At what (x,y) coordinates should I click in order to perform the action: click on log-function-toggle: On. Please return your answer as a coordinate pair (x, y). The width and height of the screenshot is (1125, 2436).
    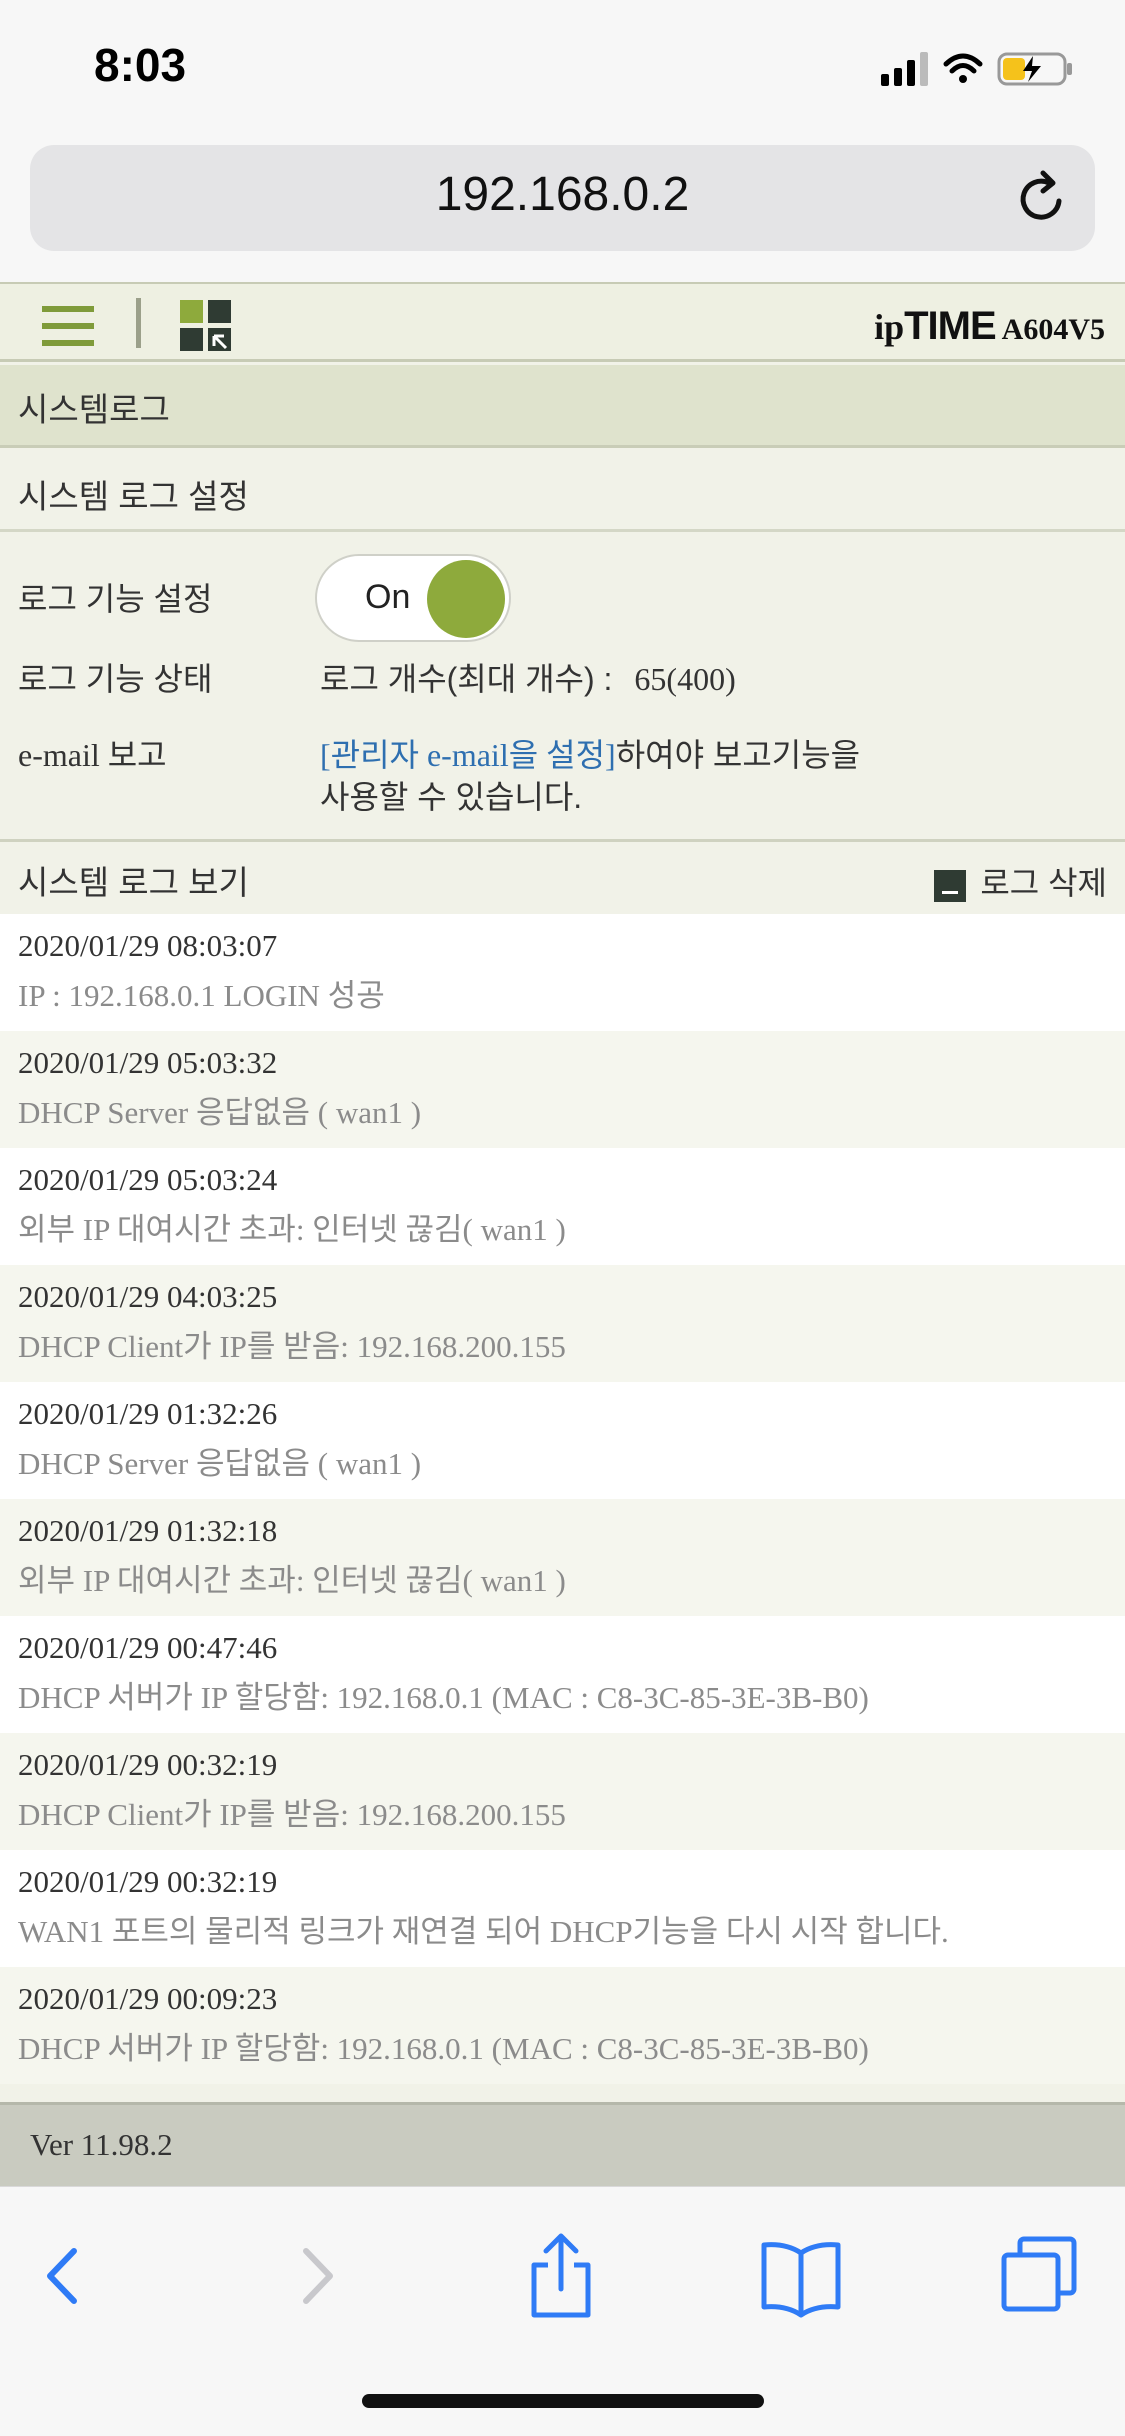
    Looking at the image, I should click on (413, 598).